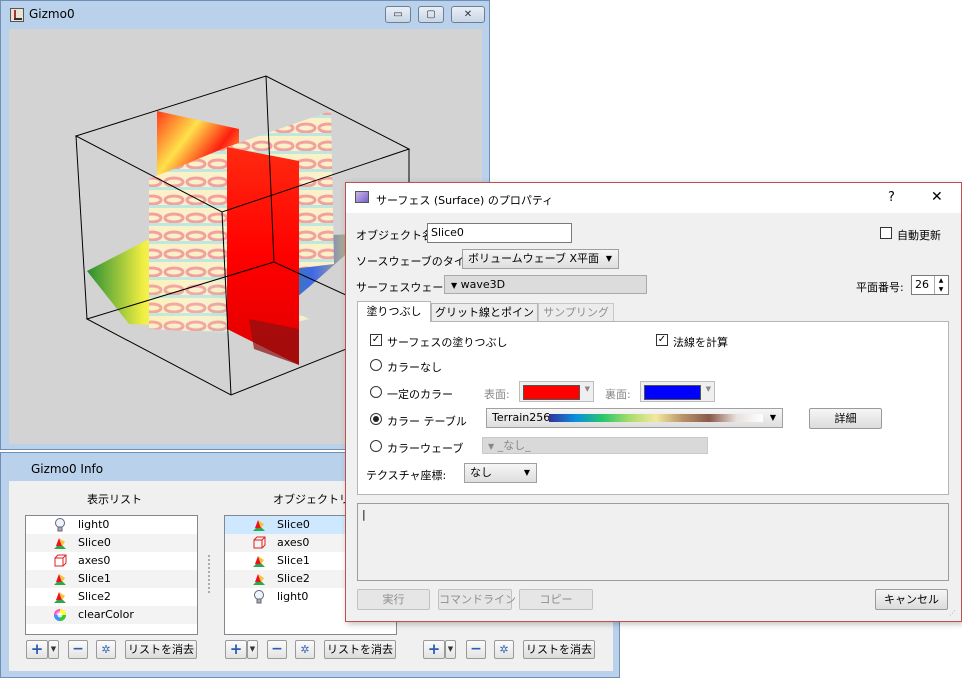 The image size is (962, 678). What do you see at coordinates (500, 473) in the screenshot?
I see `texture-coords-select: なし ▼` at bounding box center [500, 473].